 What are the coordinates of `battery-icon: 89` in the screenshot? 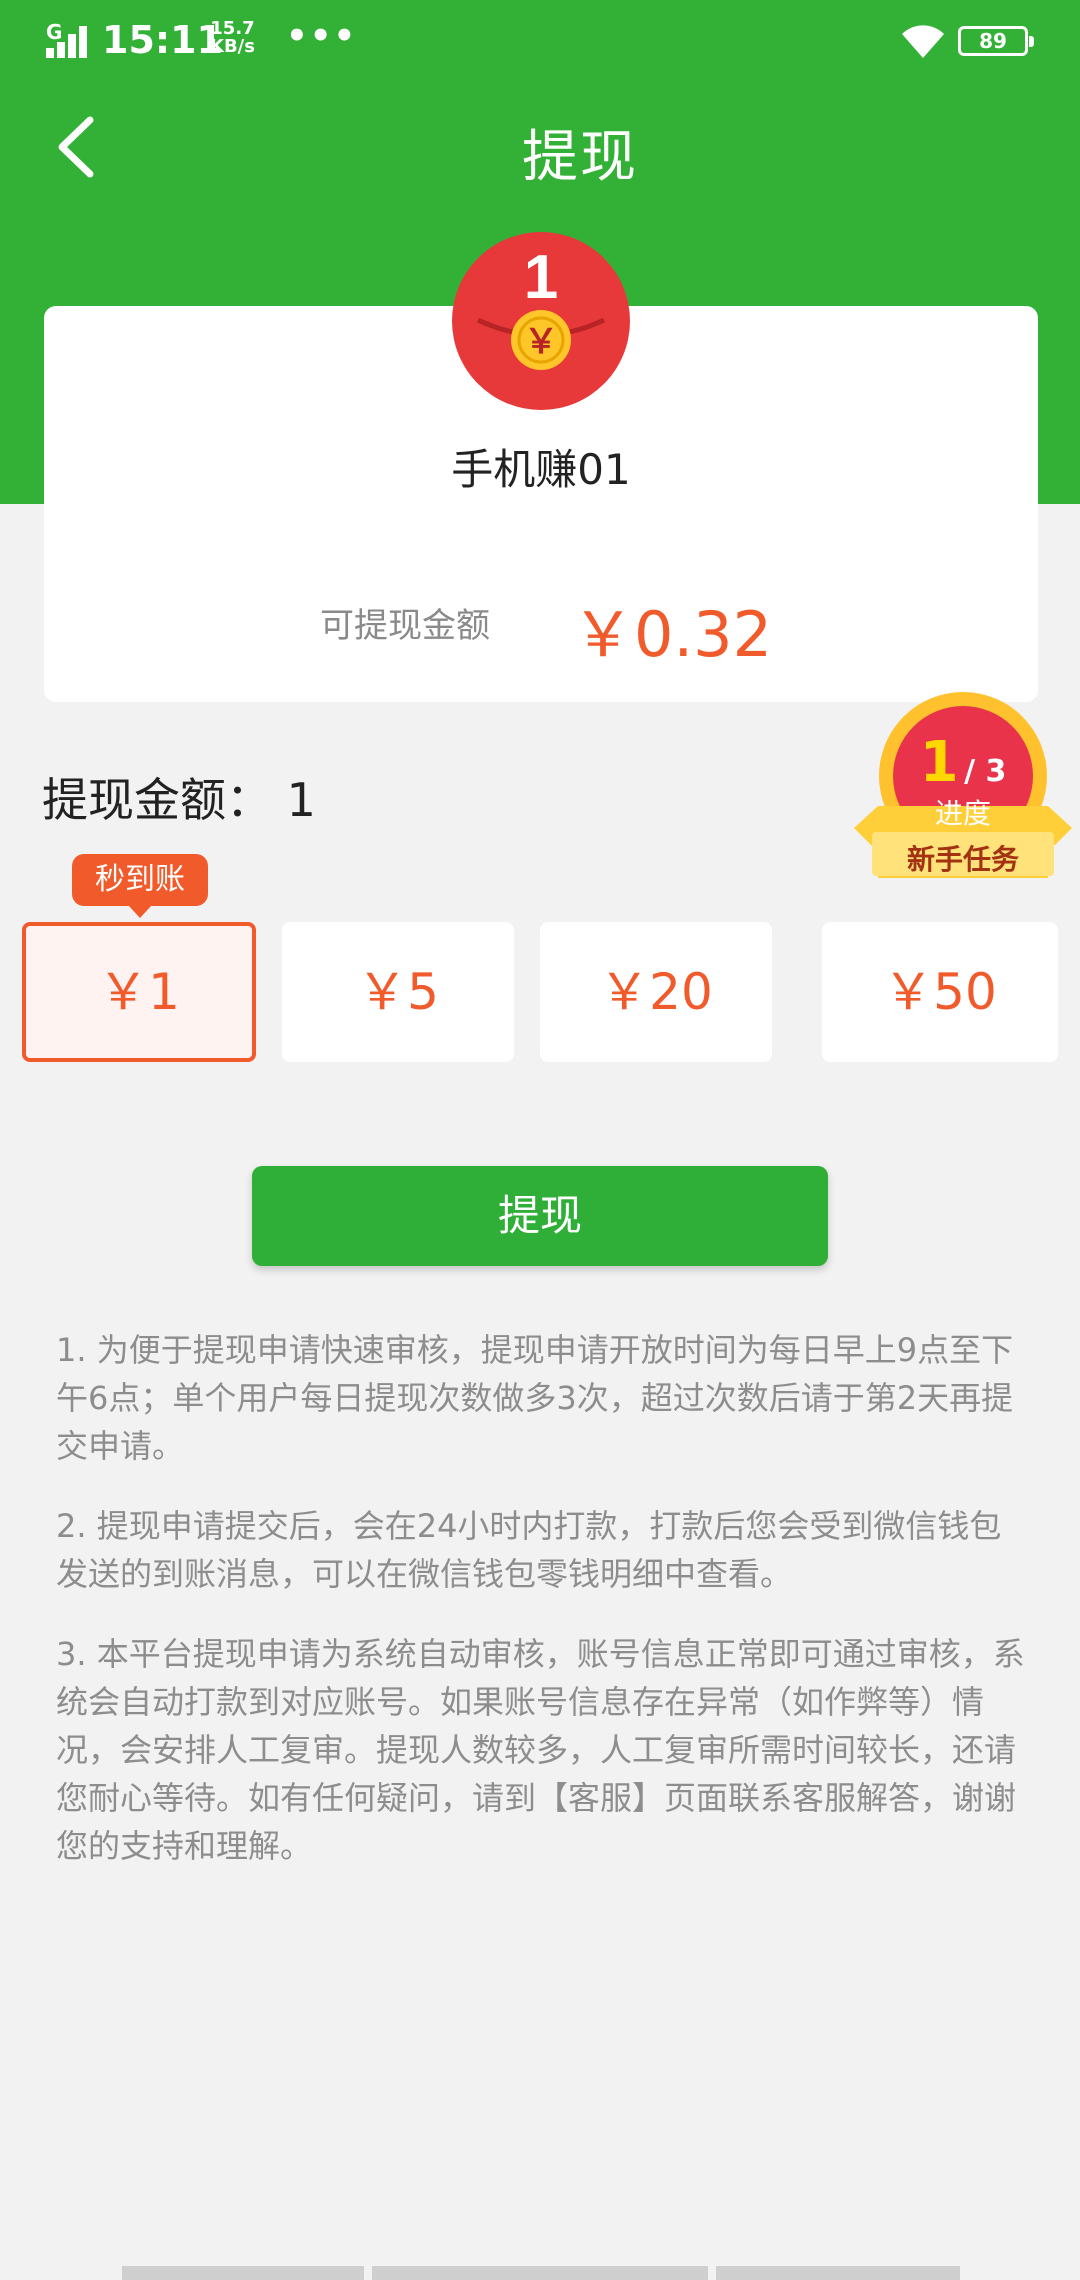 It's located at (996, 41).